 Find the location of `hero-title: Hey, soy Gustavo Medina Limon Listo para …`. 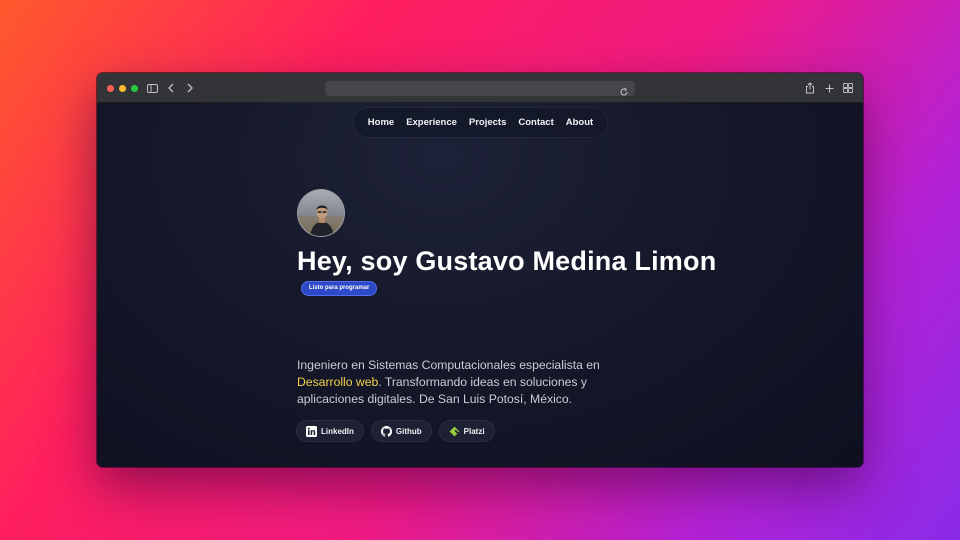

hero-title: Hey, soy Gustavo Medina Limon Listo para … is located at coordinates (507, 276).